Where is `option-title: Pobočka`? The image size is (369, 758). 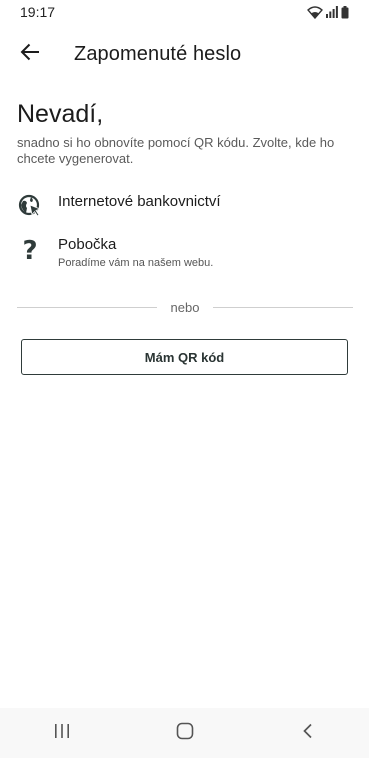 option-title: Pobočka is located at coordinates (87, 244).